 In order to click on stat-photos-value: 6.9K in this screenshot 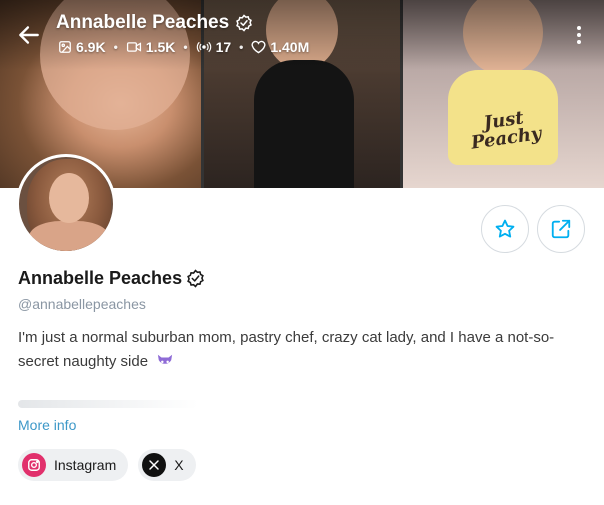, I will do `click(91, 47)`.